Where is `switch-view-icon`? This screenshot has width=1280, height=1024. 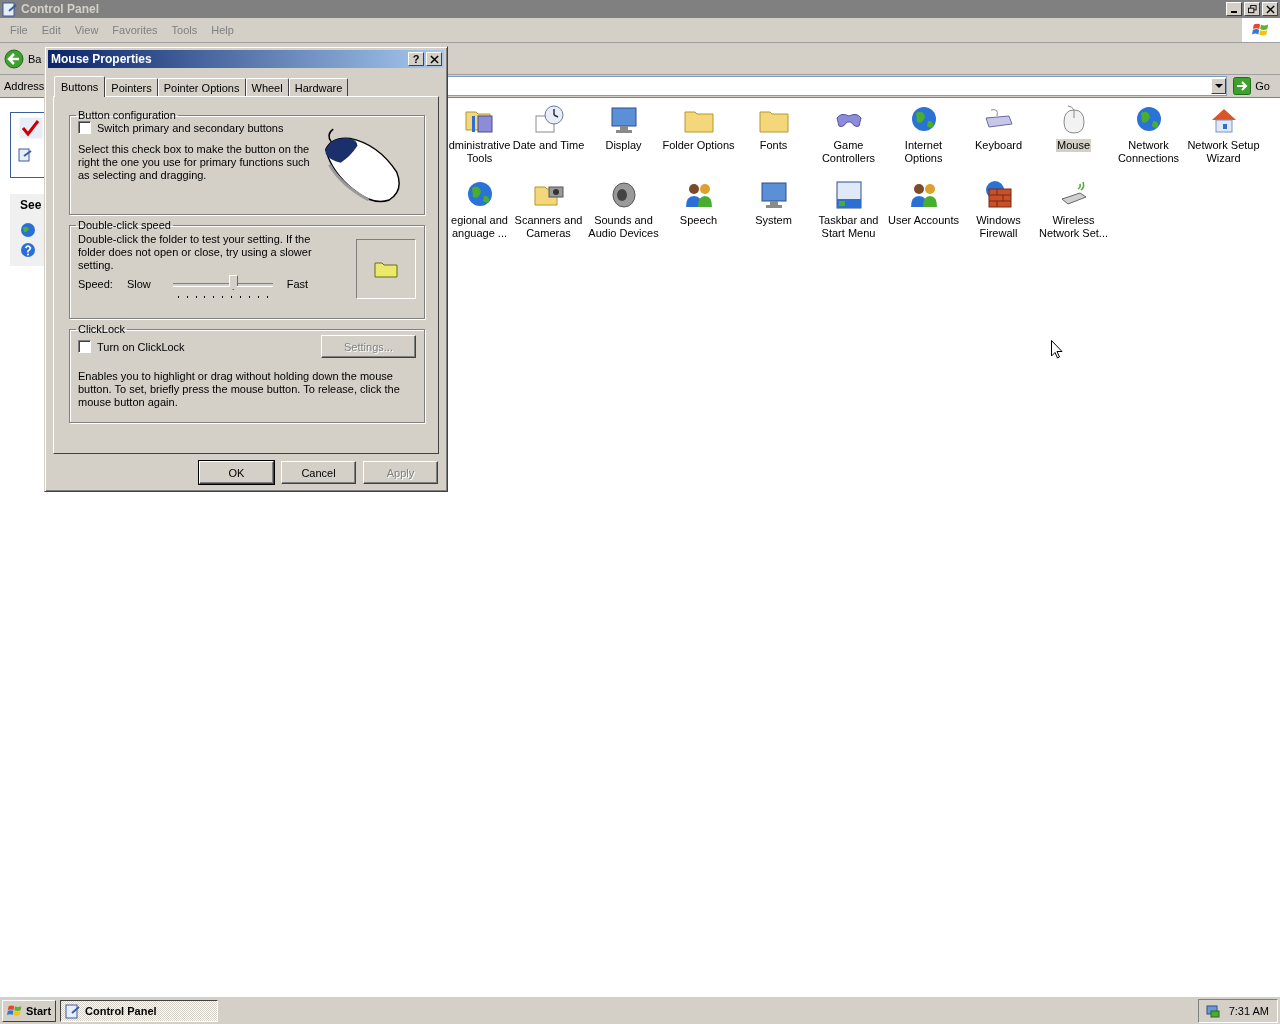 switch-view-icon is located at coordinates (25, 155).